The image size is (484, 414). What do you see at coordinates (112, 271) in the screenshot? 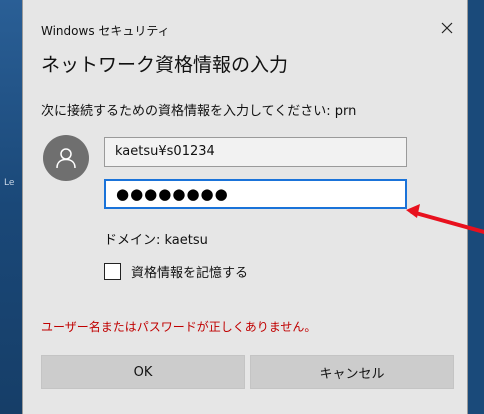
I see `remember-checkbox` at bounding box center [112, 271].